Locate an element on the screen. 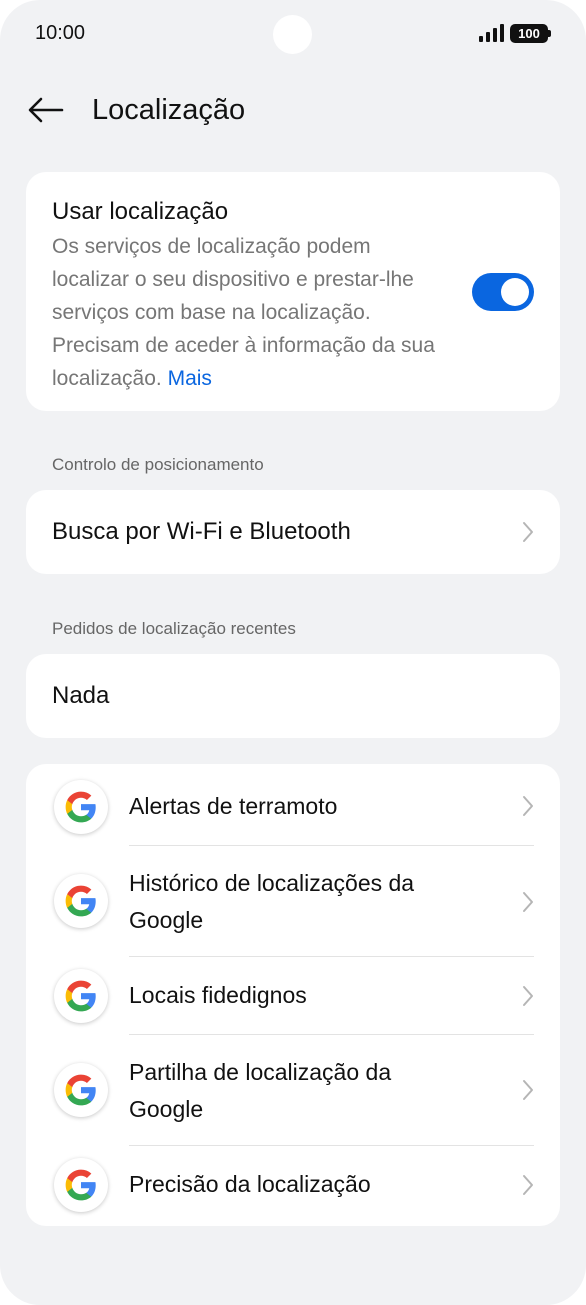 The width and height of the screenshot is (586, 1305). back-button is located at coordinates (46, 110).